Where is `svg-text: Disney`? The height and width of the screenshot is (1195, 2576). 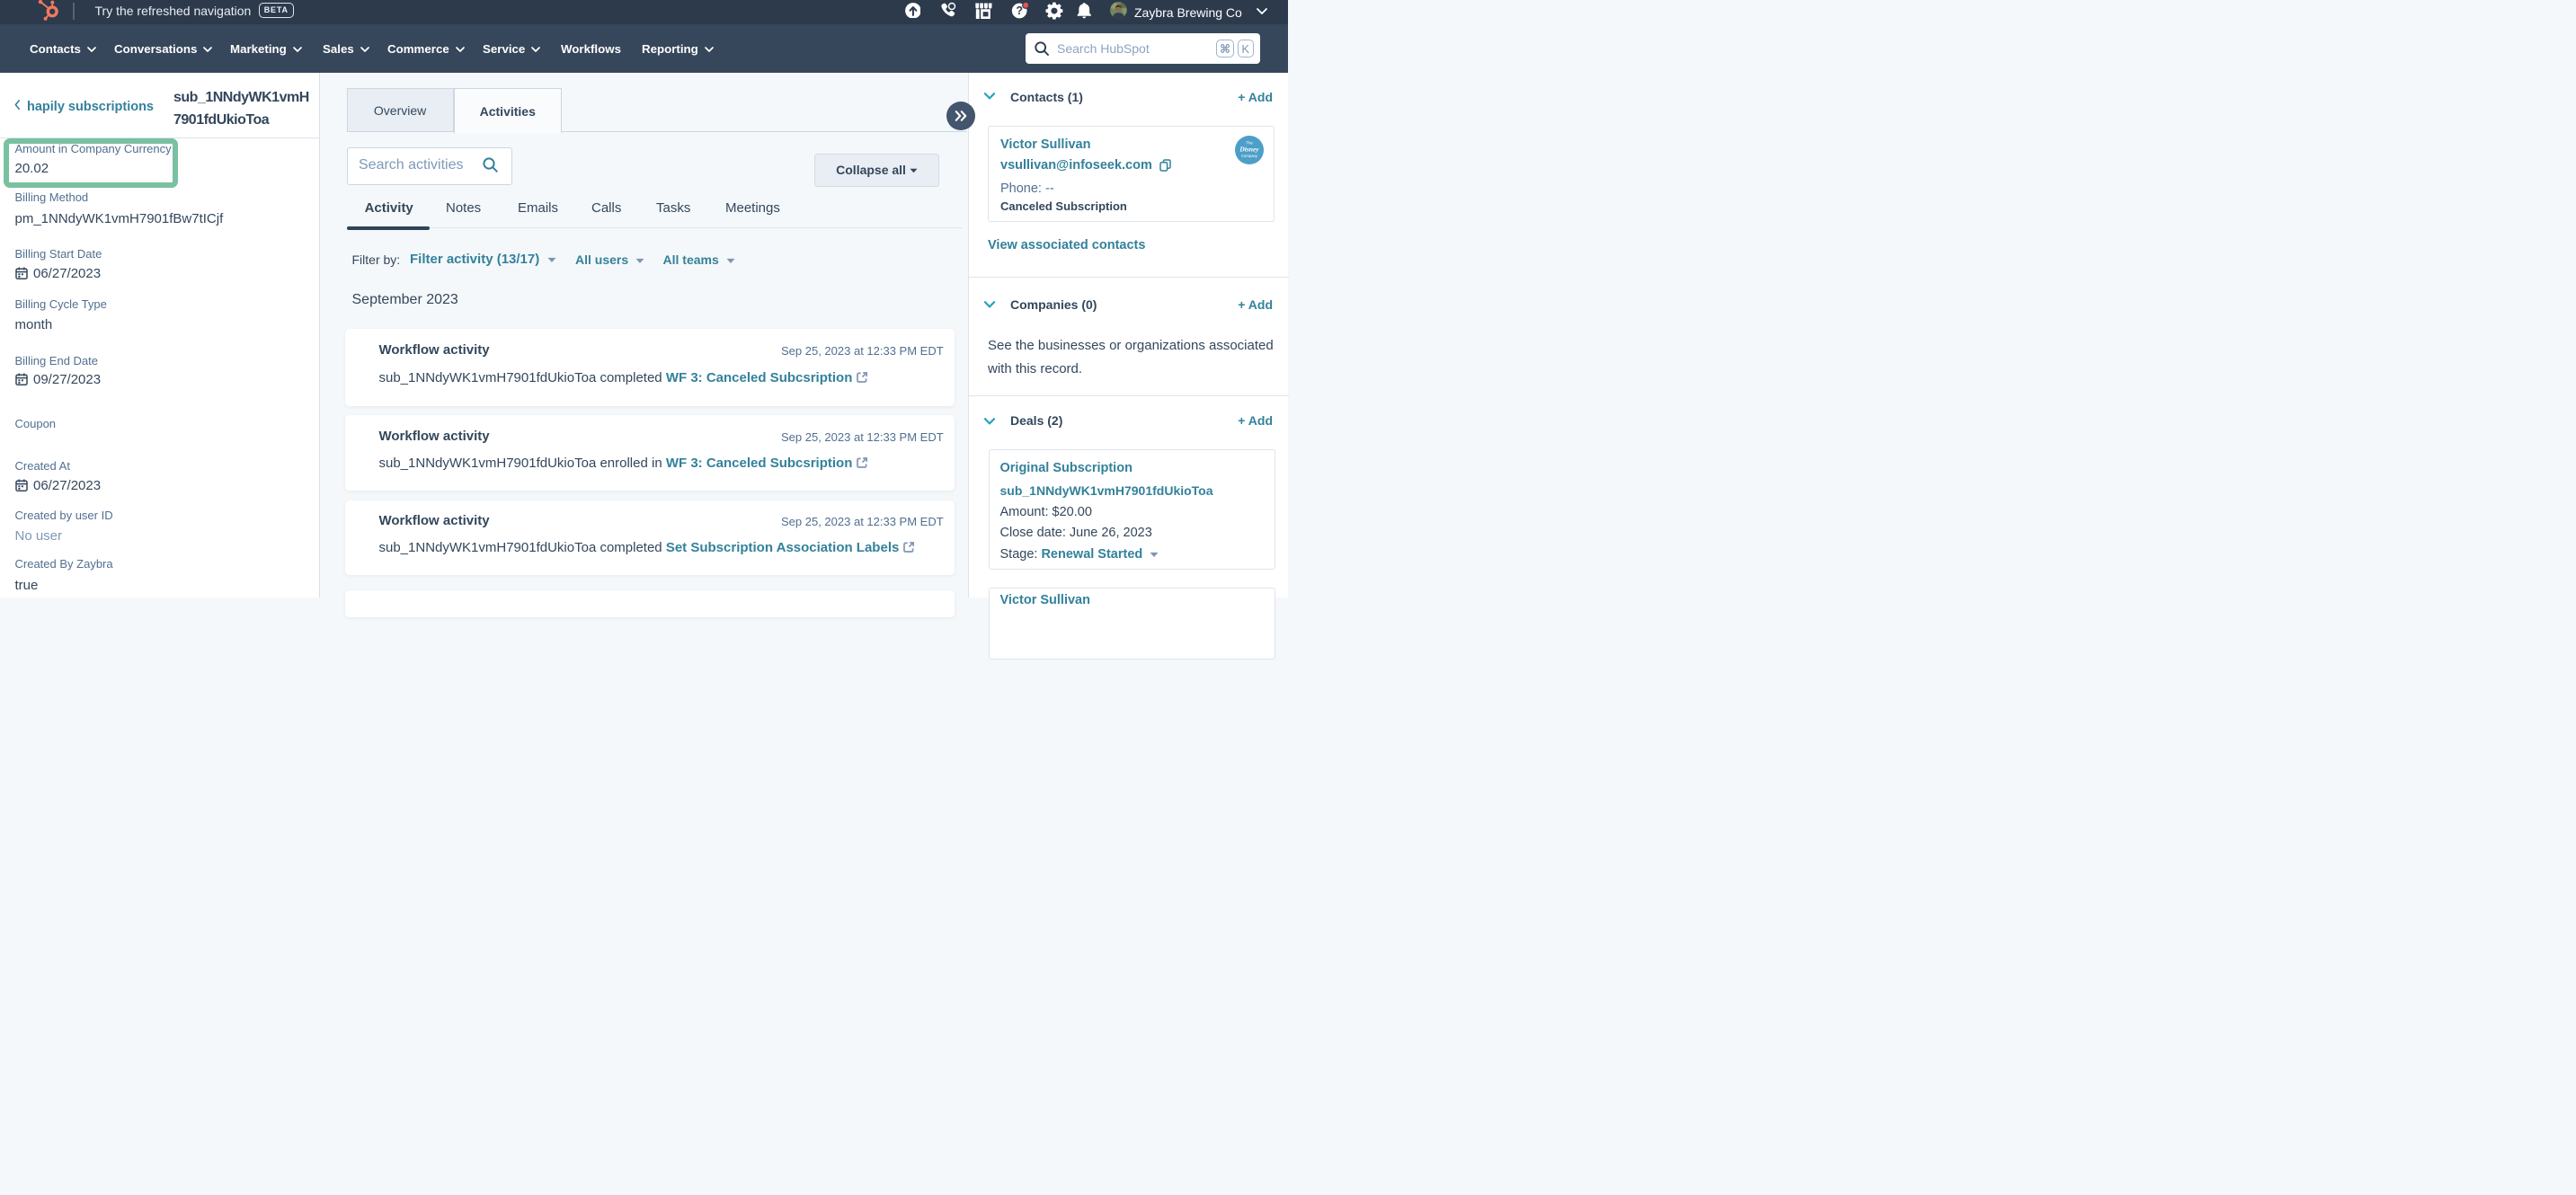
svg-text: Disney is located at coordinates (1249, 150).